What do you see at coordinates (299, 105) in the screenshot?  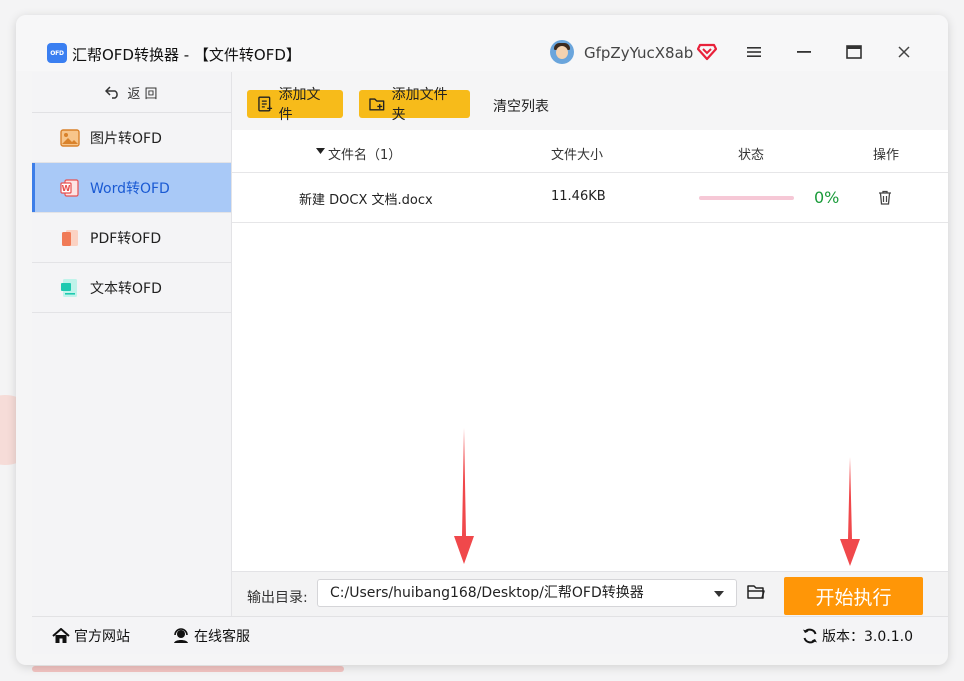 I see `add-file-label: 添加文件` at bounding box center [299, 105].